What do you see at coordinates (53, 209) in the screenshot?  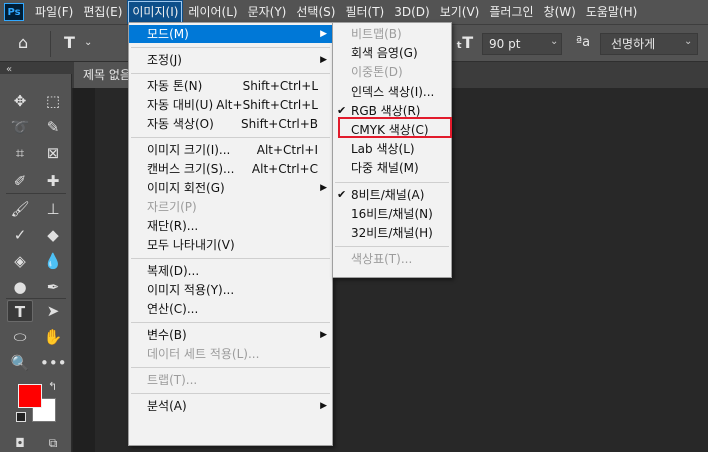 I see `clone-stamp-tool-icon: ⊥` at bounding box center [53, 209].